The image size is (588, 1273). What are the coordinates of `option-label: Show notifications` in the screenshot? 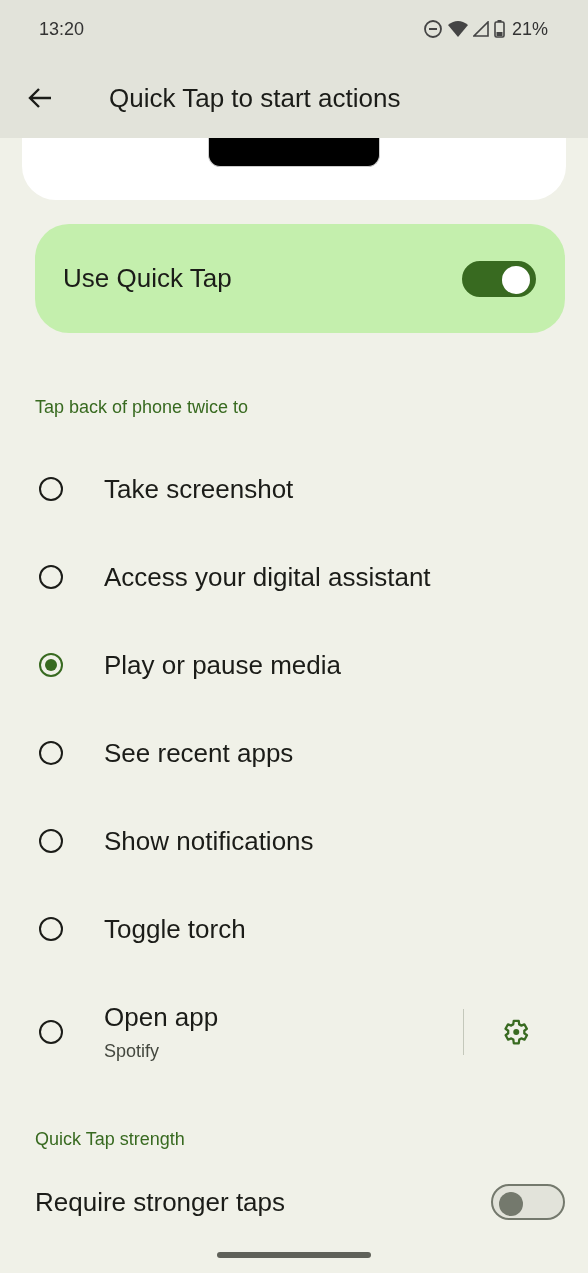 It's located at (209, 841).